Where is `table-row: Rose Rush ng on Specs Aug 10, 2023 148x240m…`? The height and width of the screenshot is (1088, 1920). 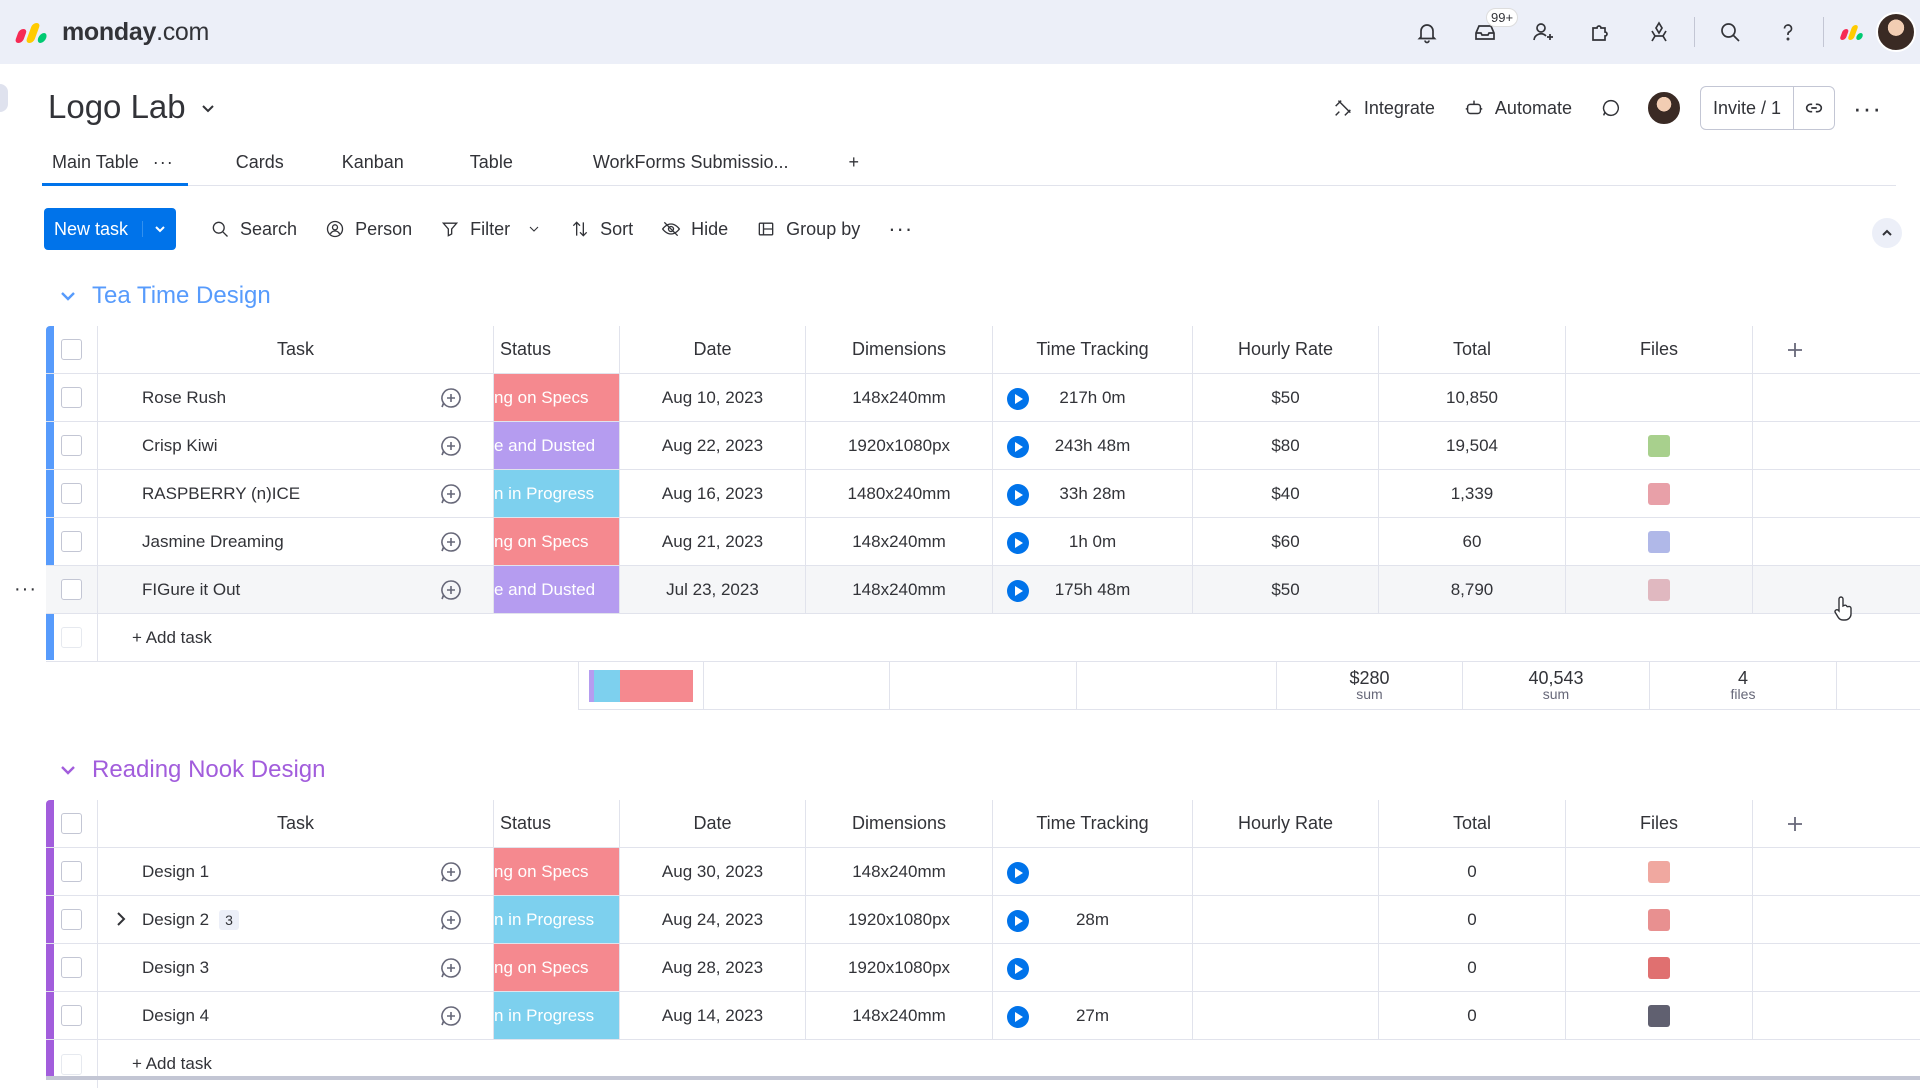
table-row: Rose Rush ng on Specs Aug 10, 2023 148x240m… is located at coordinates (983, 398).